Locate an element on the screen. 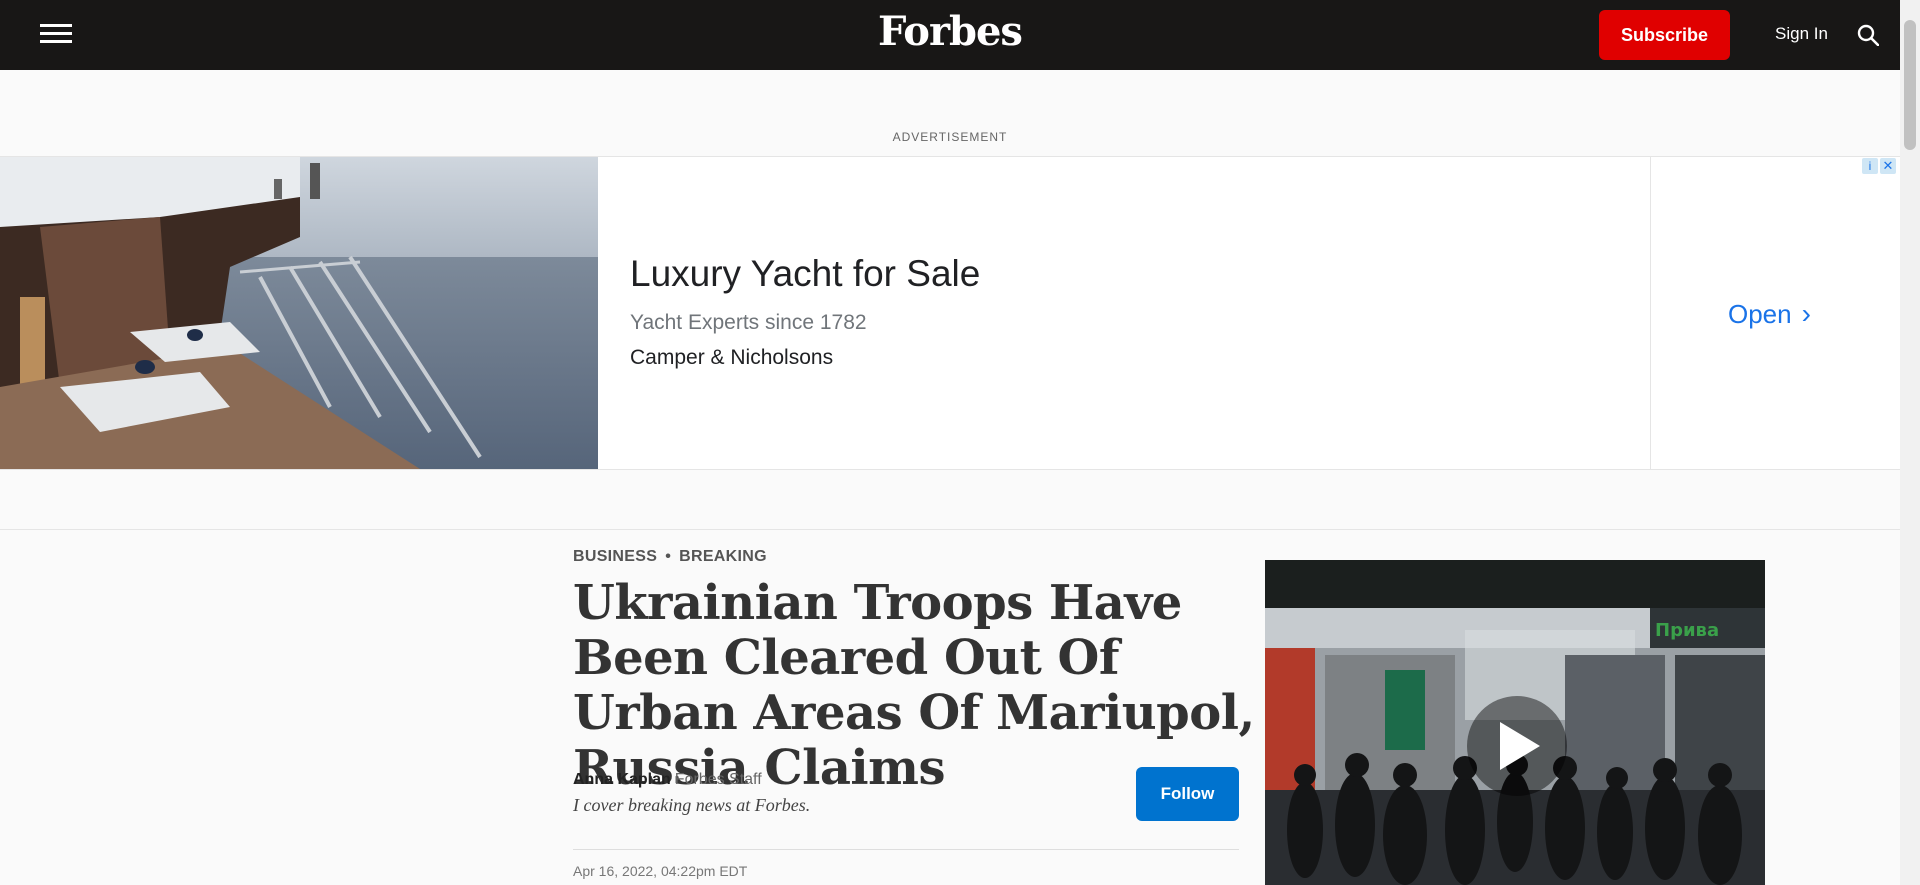 This screenshot has height=885, width=1920. video-player: Прива is located at coordinates (1515, 722).